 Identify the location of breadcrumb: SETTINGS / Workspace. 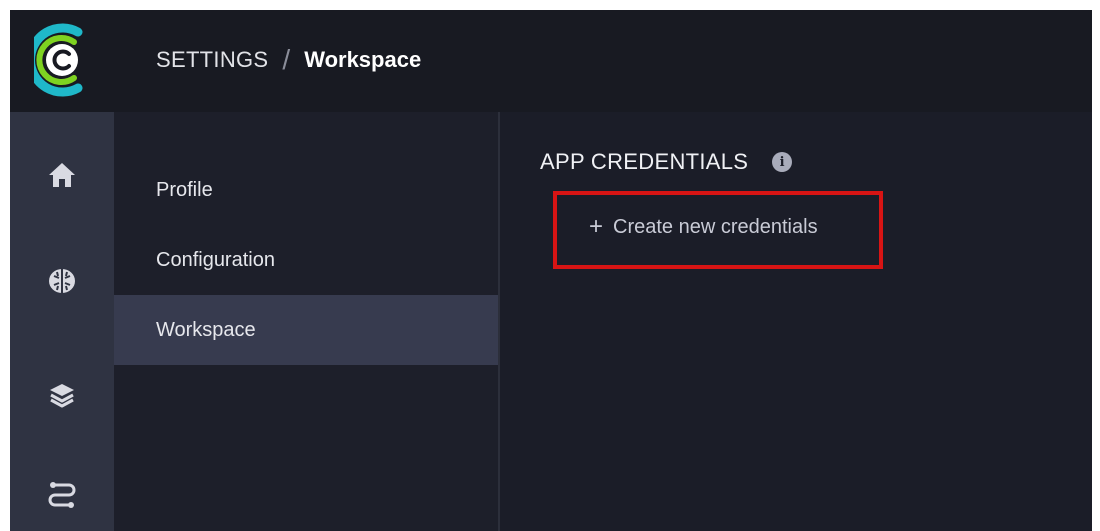
(288, 60).